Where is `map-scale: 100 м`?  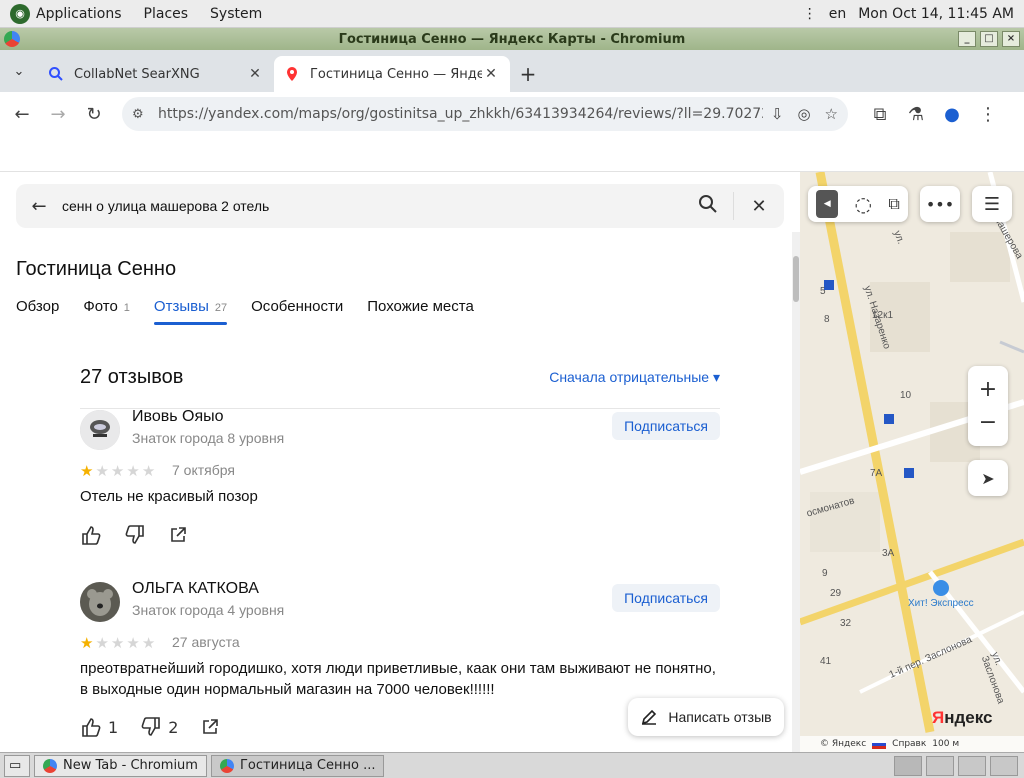 map-scale: 100 м is located at coordinates (946, 744).